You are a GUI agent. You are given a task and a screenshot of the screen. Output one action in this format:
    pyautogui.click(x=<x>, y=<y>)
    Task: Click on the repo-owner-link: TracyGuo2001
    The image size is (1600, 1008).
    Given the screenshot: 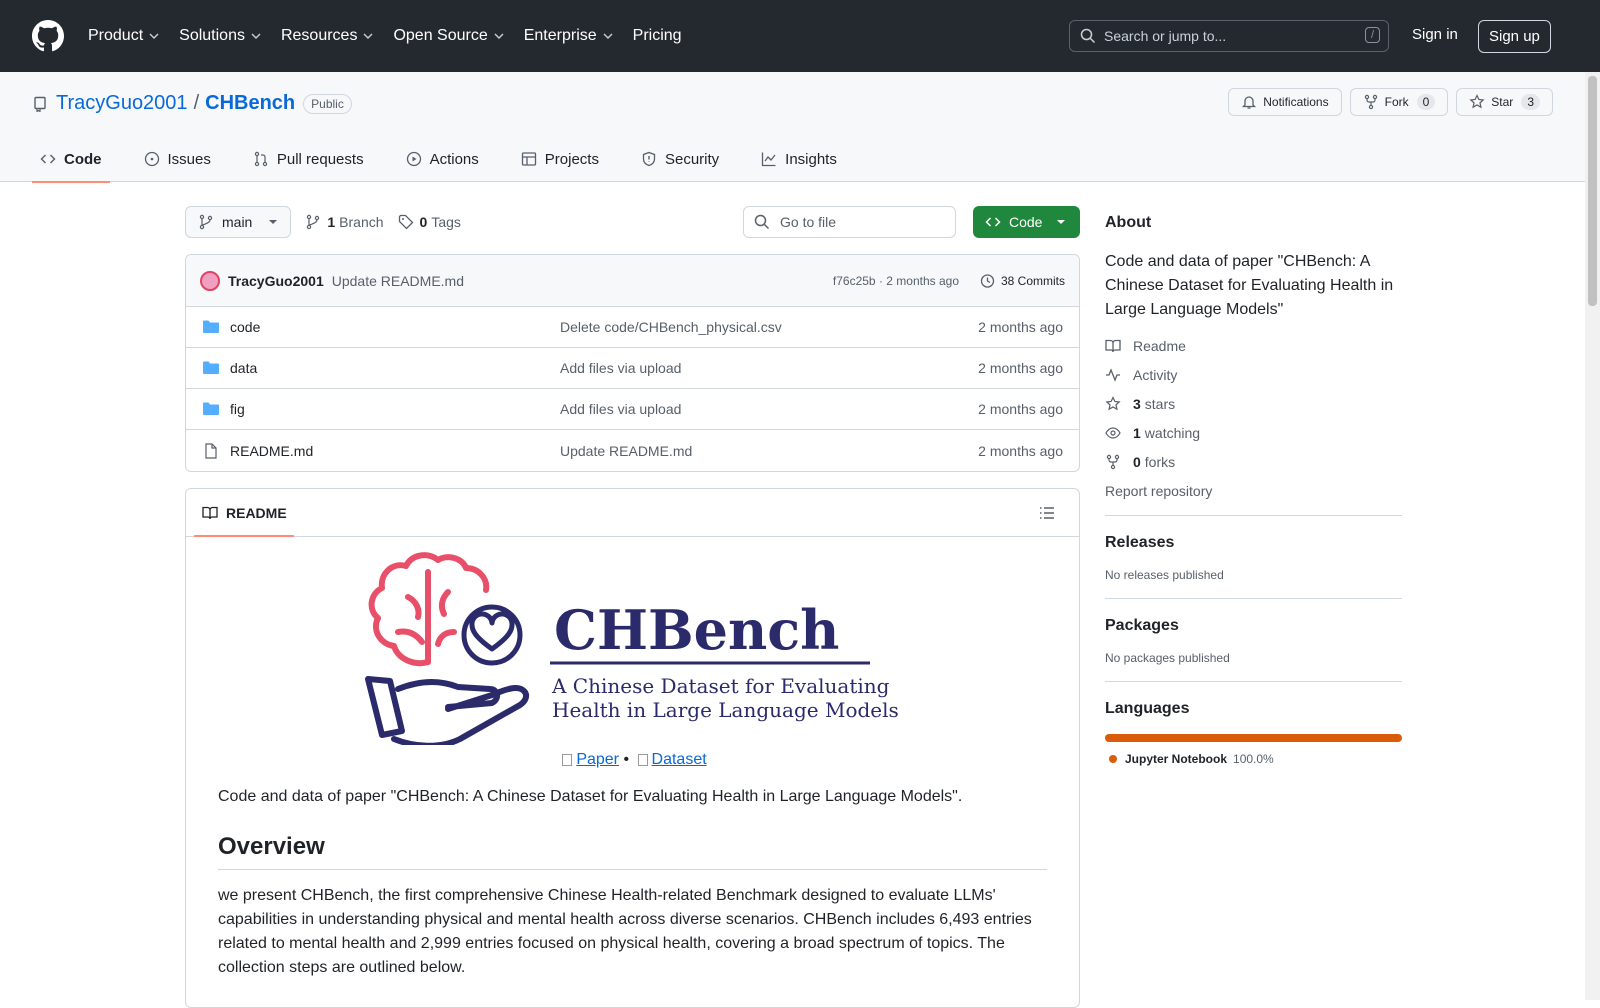 What is the action you would take?
    pyautogui.click(x=122, y=103)
    